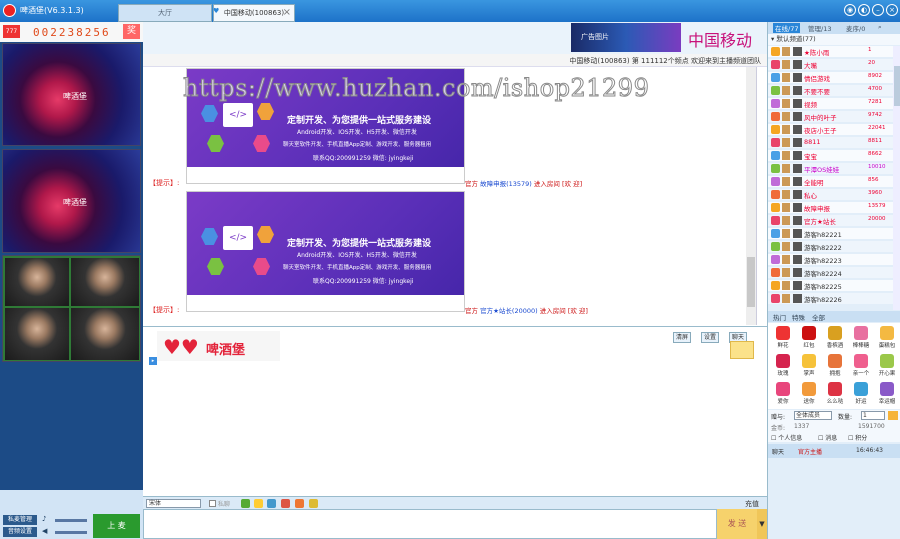 The width and height of the screenshot is (900, 539). What do you see at coordinates (830, 90) in the screenshot?
I see `user-row: 不要不要 4700` at bounding box center [830, 90].